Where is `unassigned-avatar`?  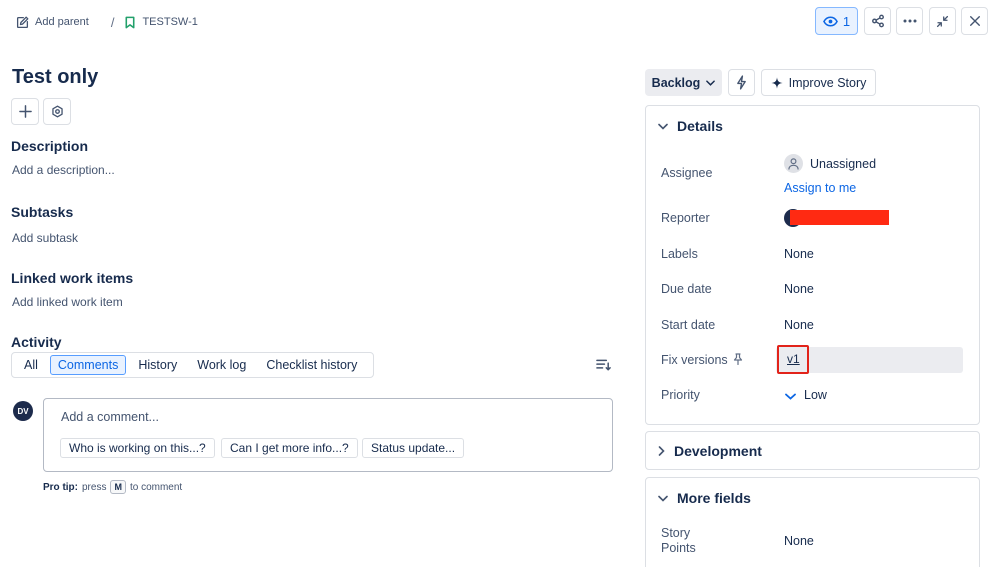 unassigned-avatar is located at coordinates (793, 163).